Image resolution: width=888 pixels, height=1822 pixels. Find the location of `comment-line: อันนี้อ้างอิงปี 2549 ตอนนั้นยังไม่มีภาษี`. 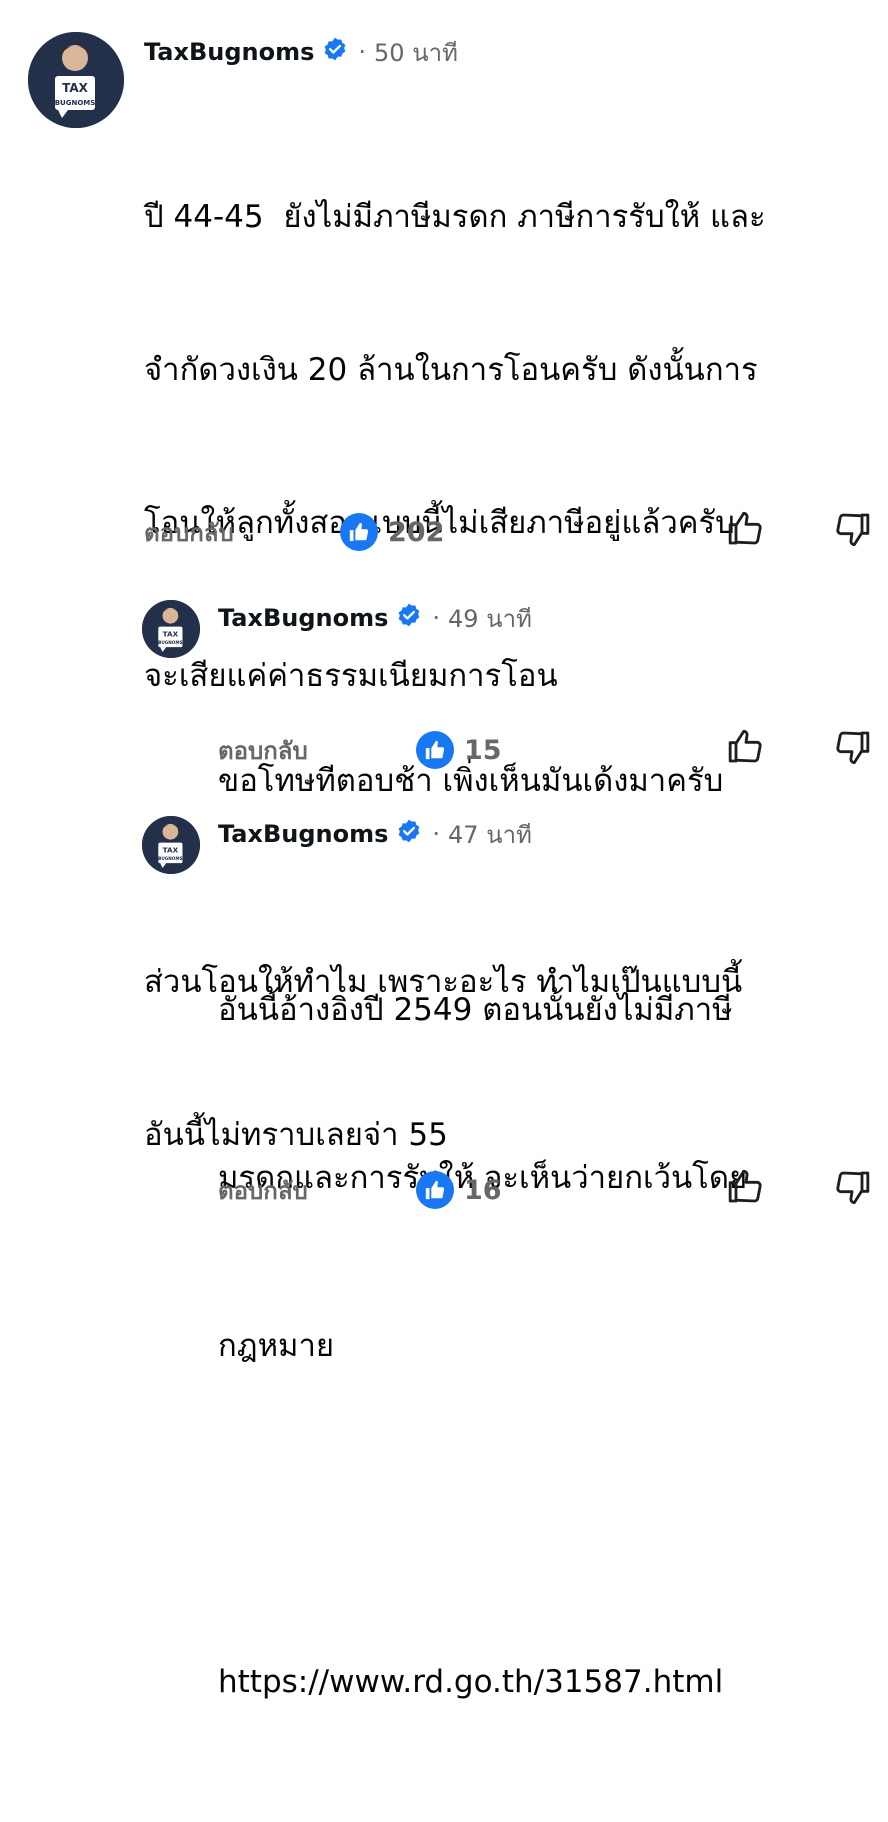

comment-line: อันนี้อ้างอิงปี 2549 ตอนนั้นยังไม่มีภาษี is located at coordinates (475, 1010).